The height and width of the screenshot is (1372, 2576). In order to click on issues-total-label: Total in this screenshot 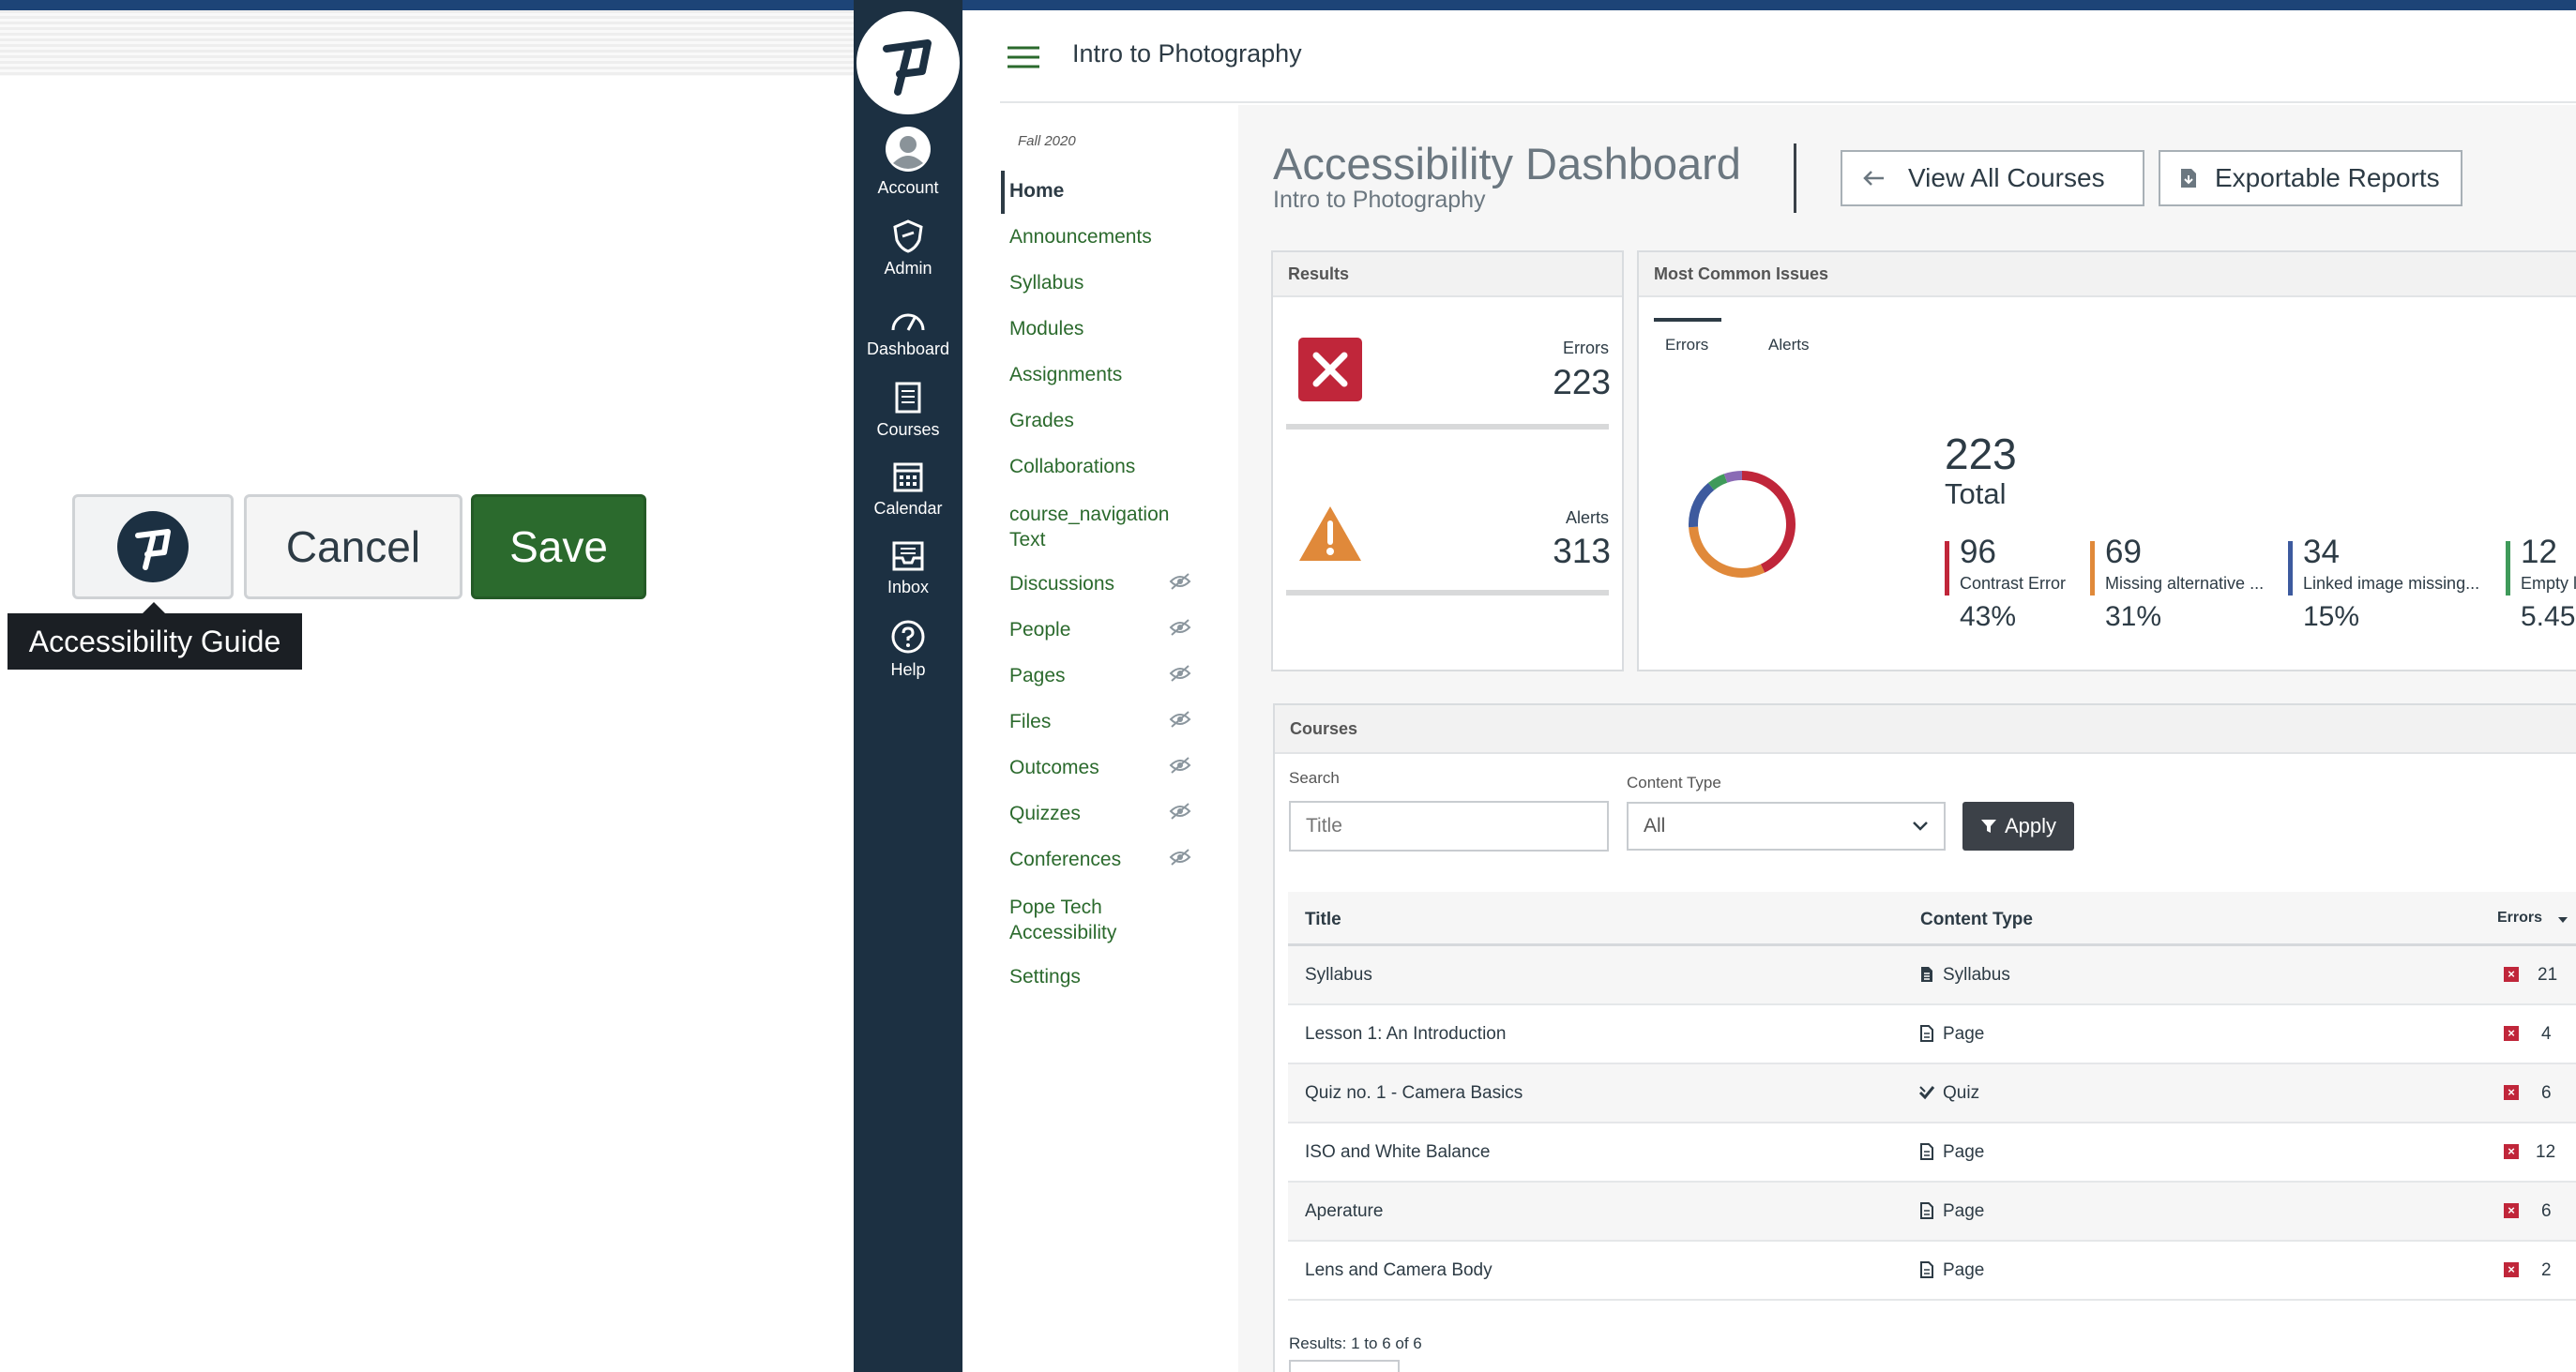, I will do `click(1976, 494)`.